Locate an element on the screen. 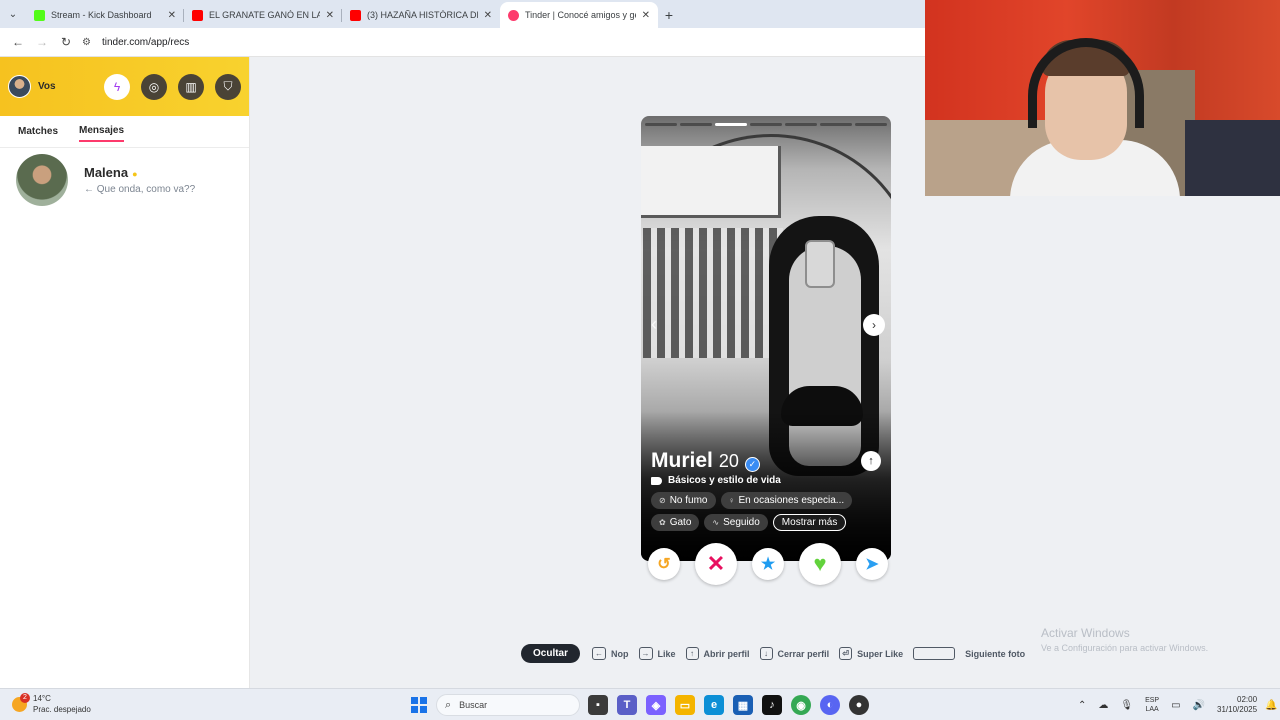  hint-like: → Like is located at coordinates (657, 653).